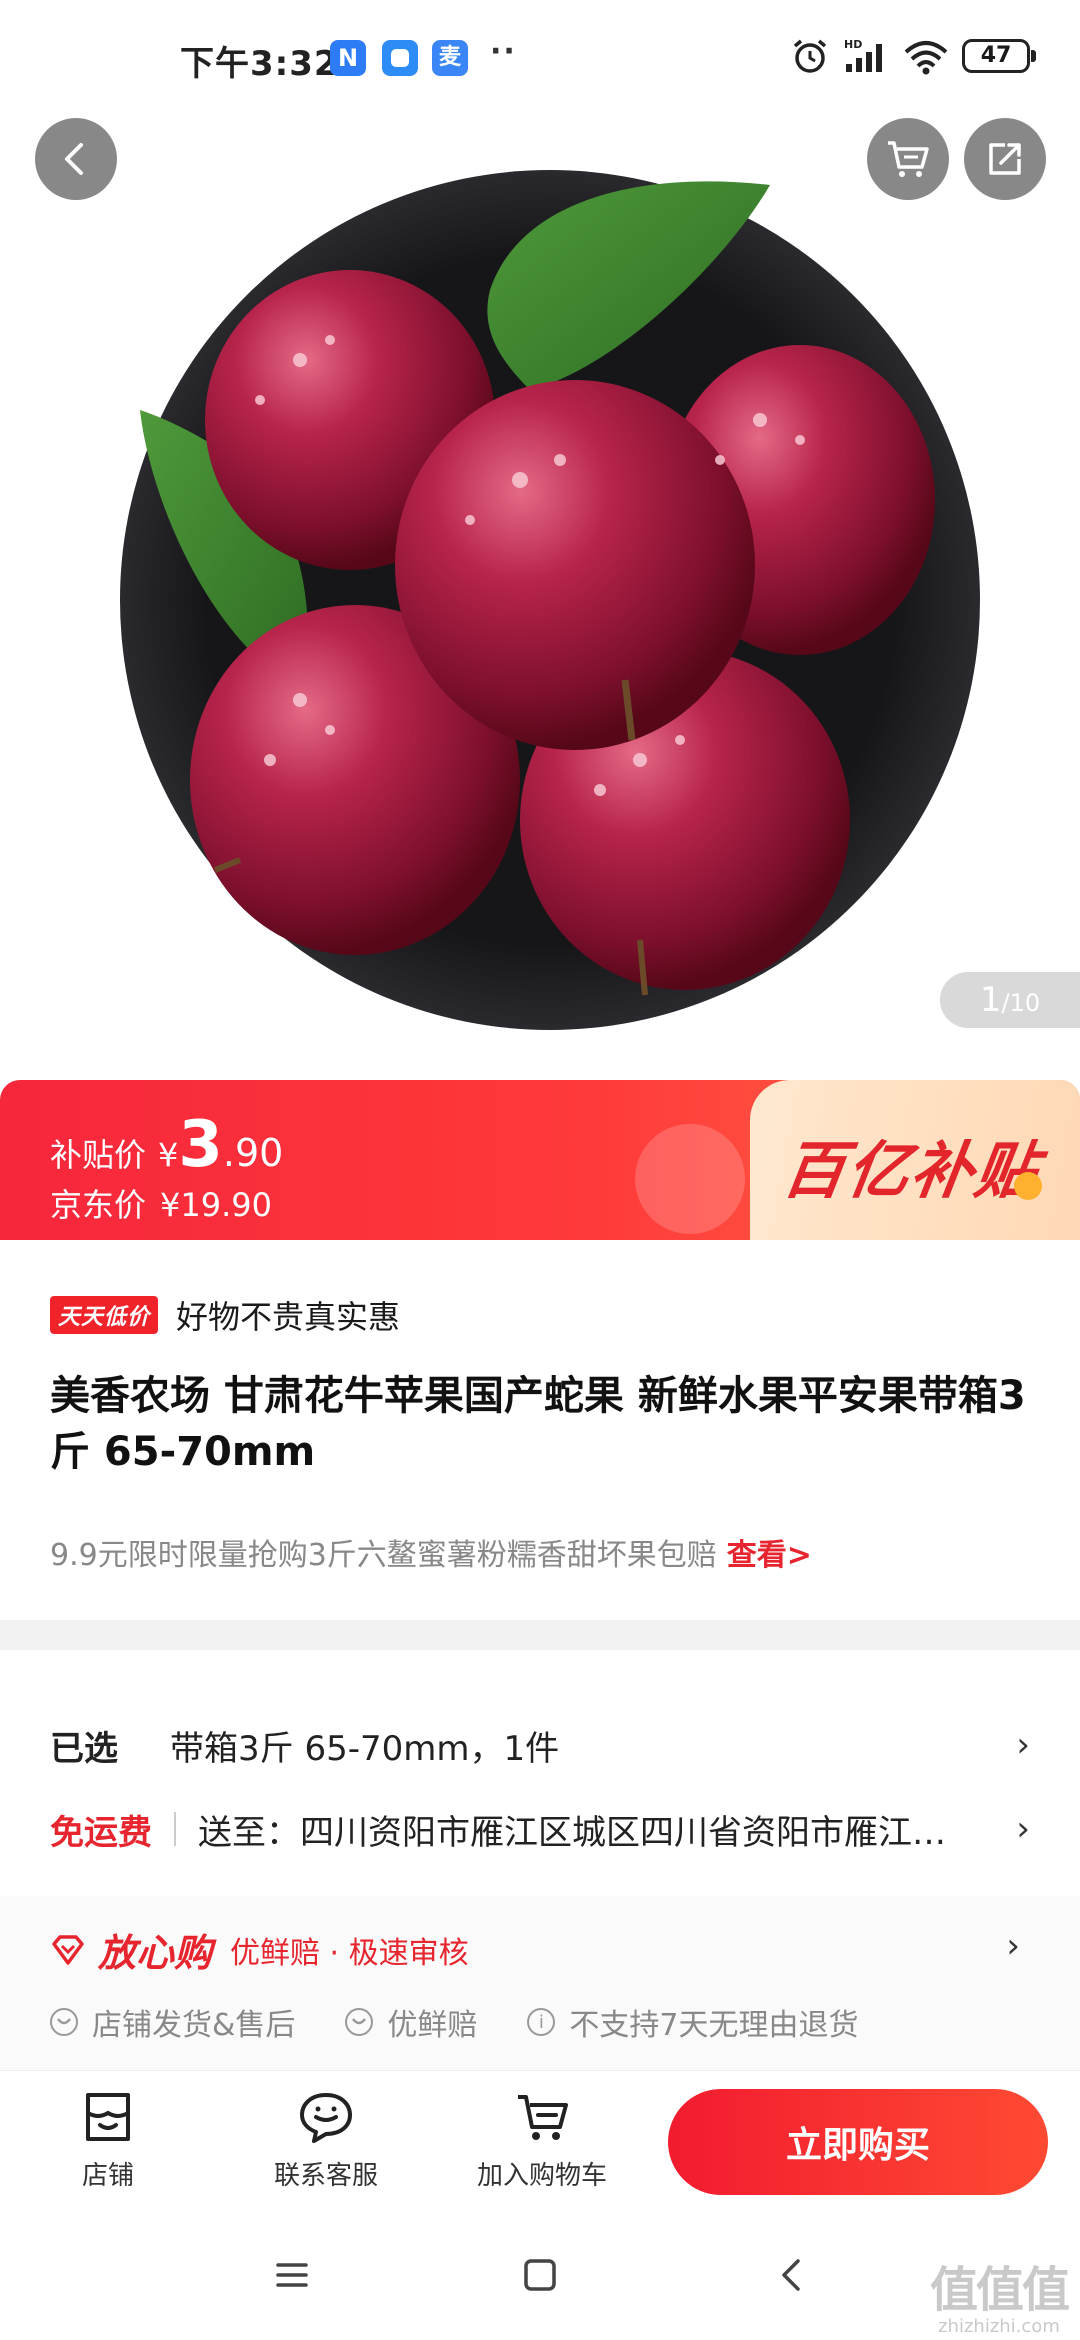 The width and height of the screenshot is (1080, 2340). What do you see at coordinates (383, 1555) in the screenshot?
I see `promo-text: 9.9元限时限量抢购3斤六鳌蜜薯粉糯香甜坏果包赔` at bounding box center [383, 1555].